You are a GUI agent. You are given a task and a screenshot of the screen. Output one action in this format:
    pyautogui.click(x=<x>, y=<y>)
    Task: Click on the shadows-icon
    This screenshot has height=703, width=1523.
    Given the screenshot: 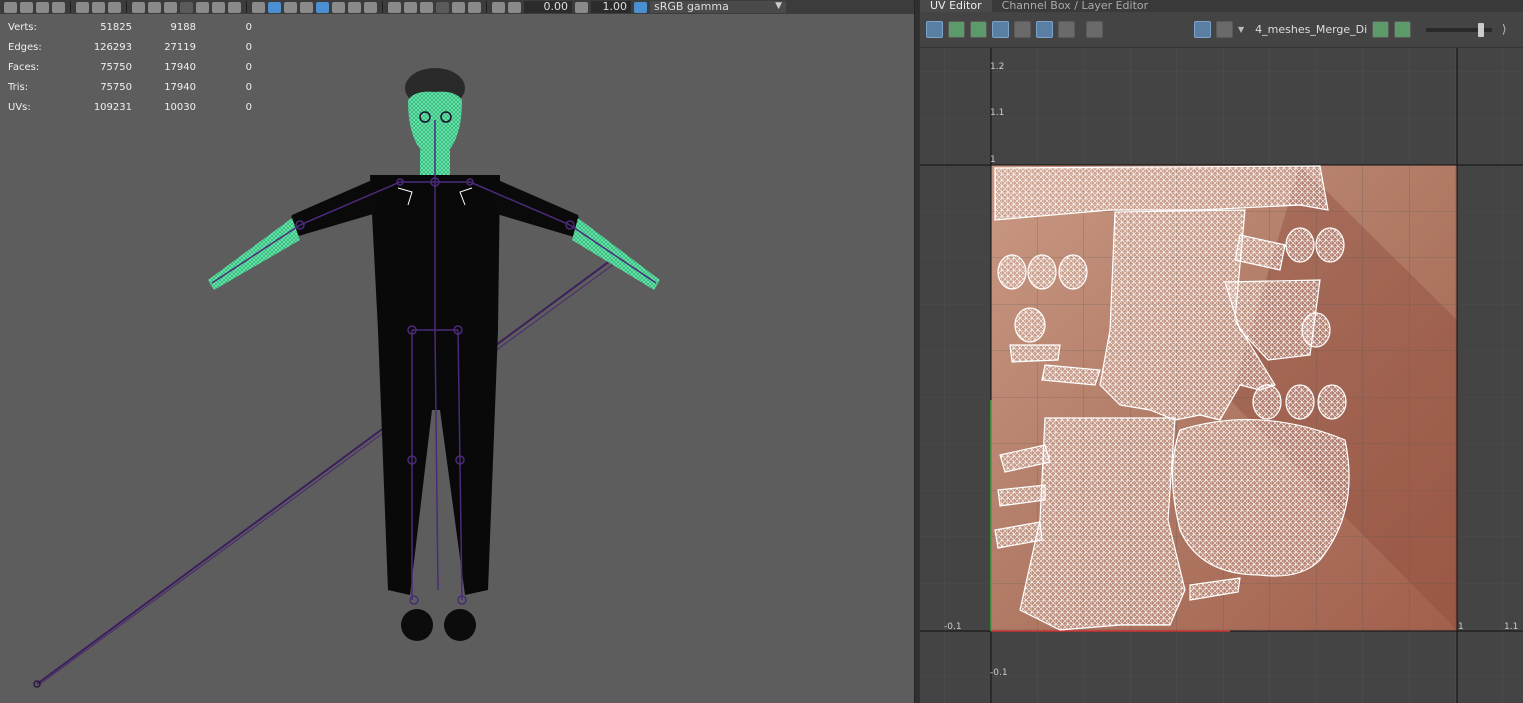 What is the action you would take?
    pyautogui.click(x=370, y=7)
    